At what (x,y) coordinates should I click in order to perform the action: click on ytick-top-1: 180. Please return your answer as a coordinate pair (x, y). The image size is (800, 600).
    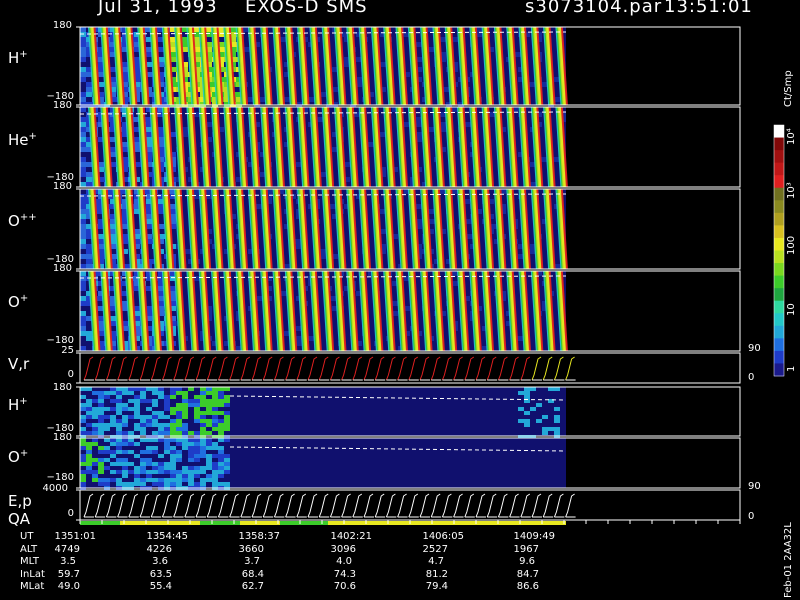
    Looking at the image, I should click on (62, 25).